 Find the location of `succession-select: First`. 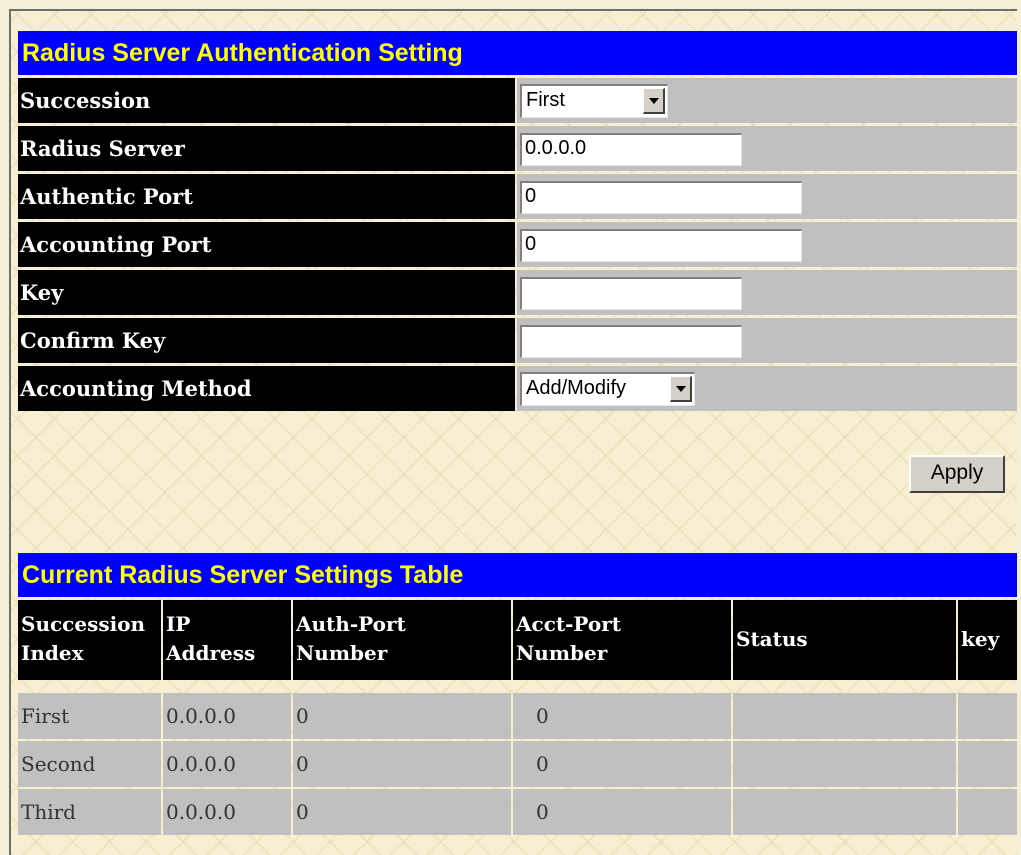

succession-select: First is located at coordinates (594, 101).